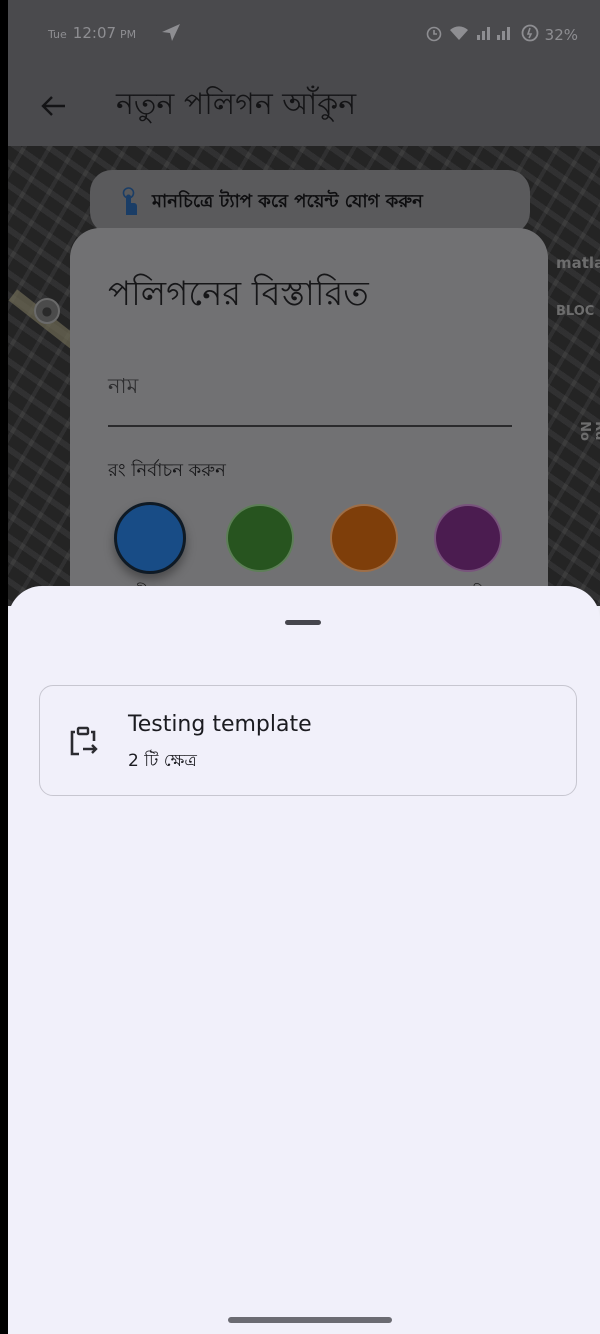 This screenshot has height=1334, width=600. What do you see at coordinates (128, 202) in the screenshot?
I see `tap-hand-icon` at bounding box center [128, 202].